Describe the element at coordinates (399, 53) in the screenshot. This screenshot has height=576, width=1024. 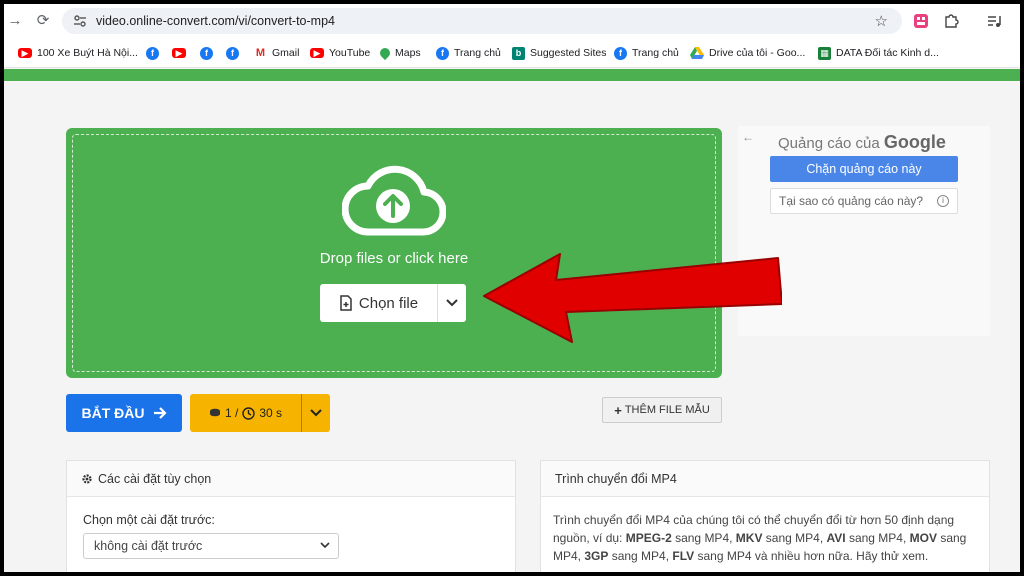
I see `bookmark-item-maps: Maps` at that location.